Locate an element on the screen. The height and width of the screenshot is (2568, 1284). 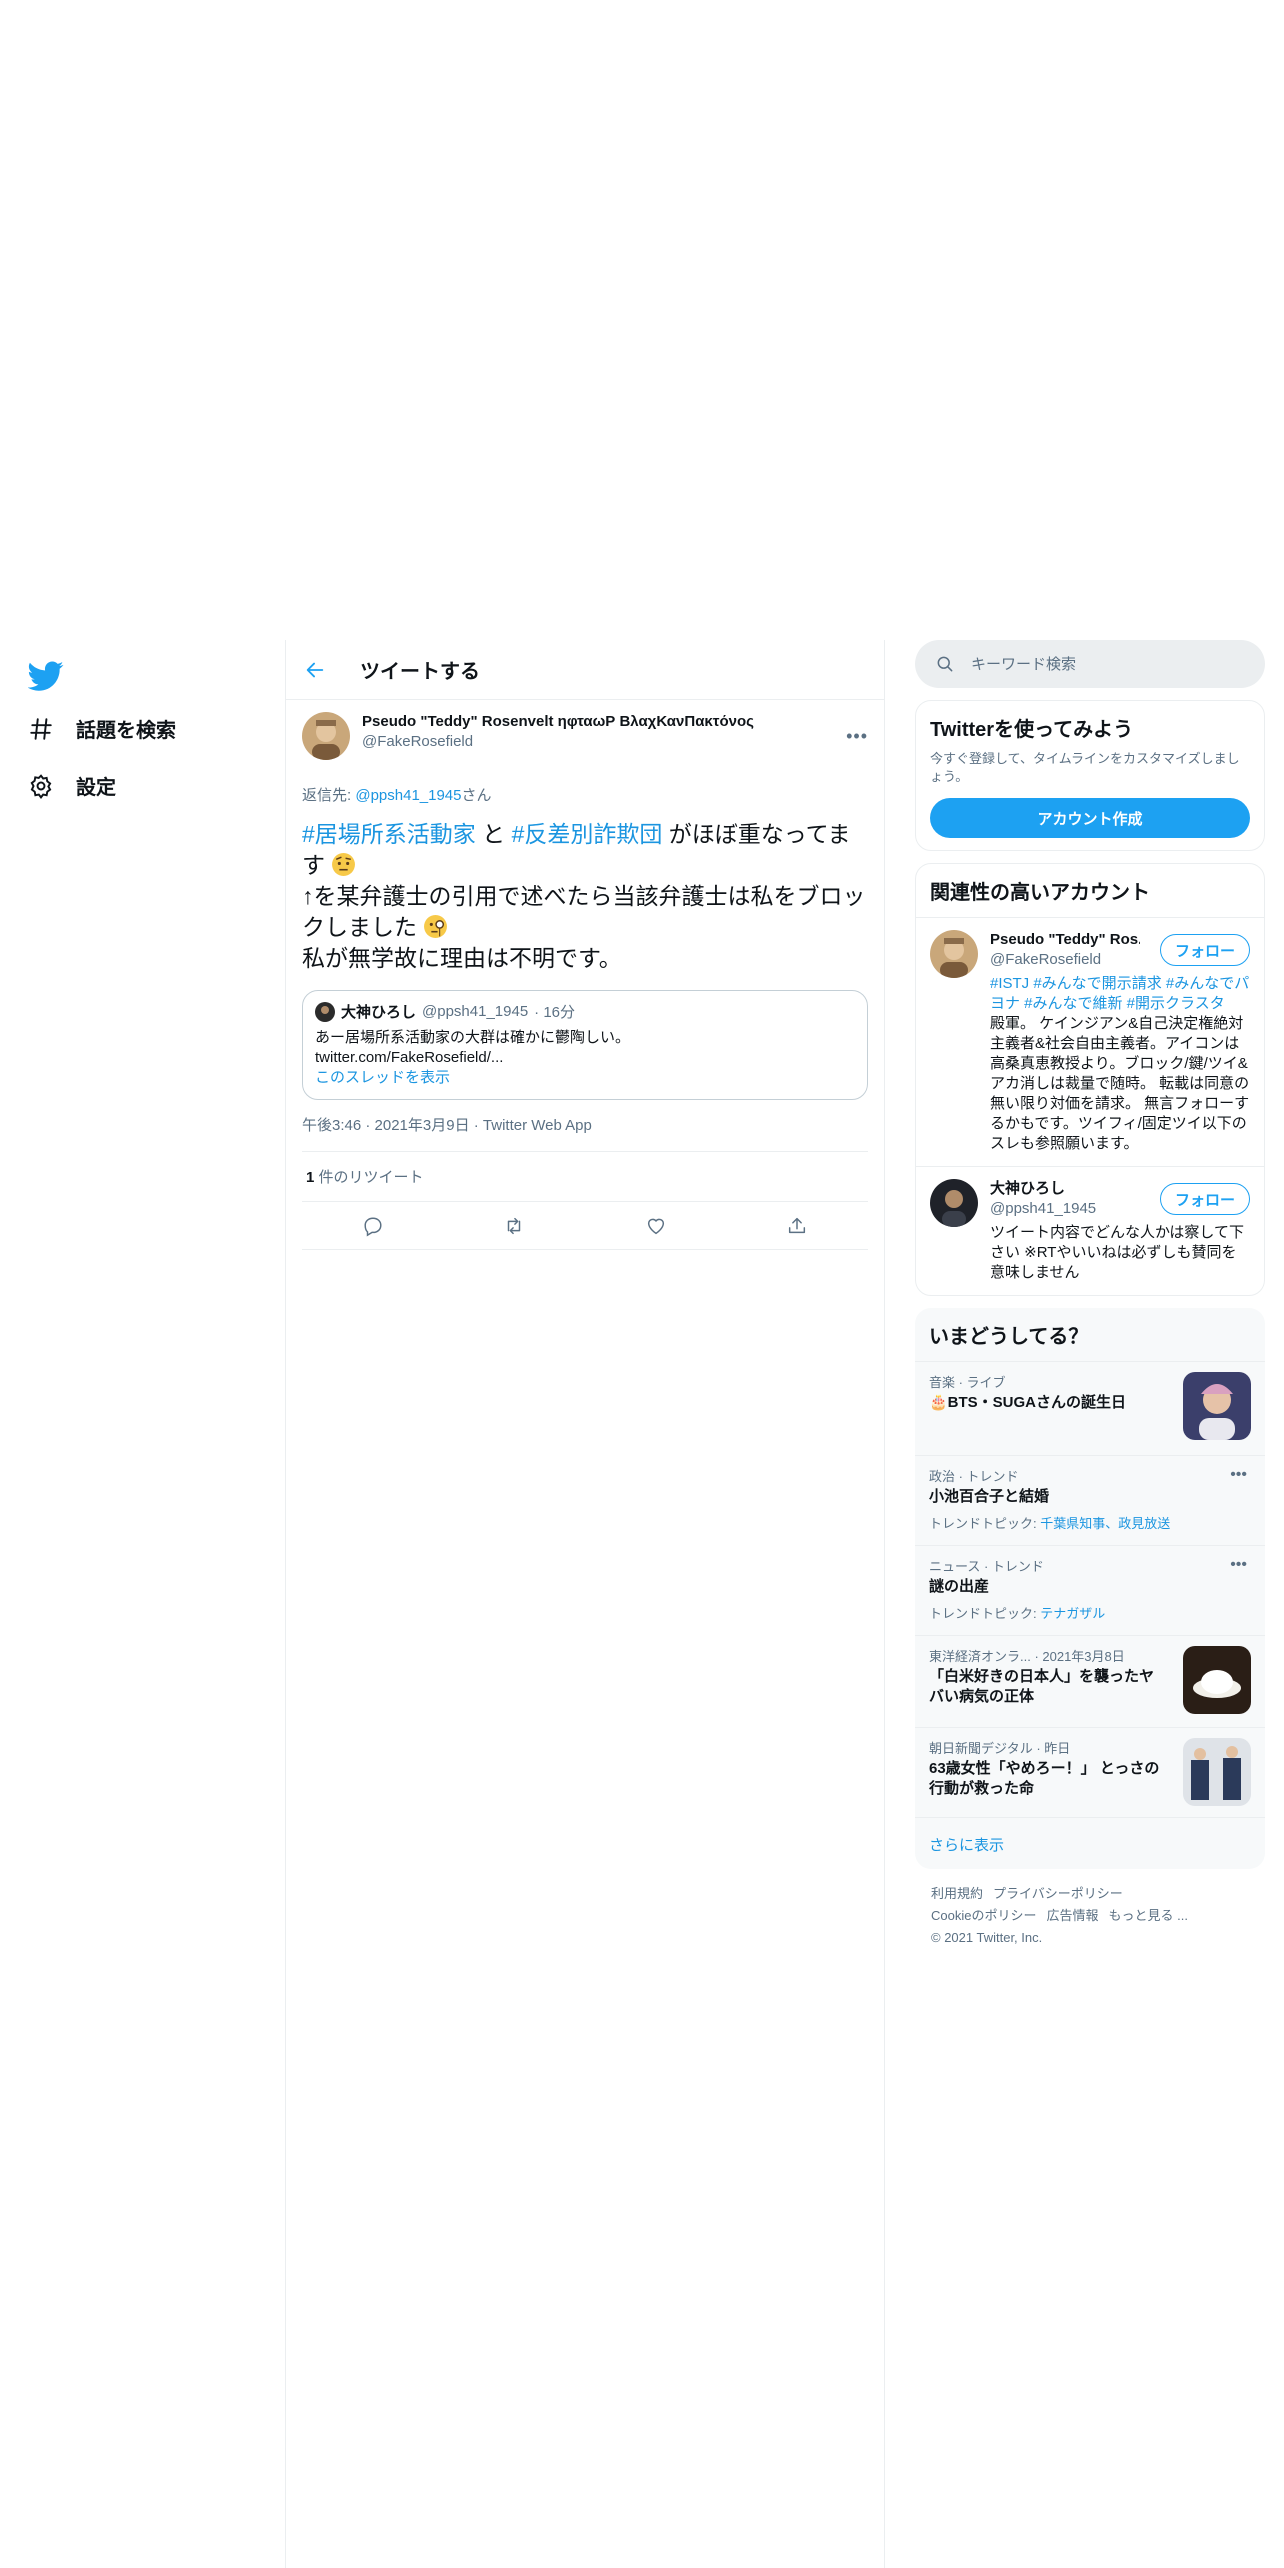
hashtag-link: #反差別詐欺団 is located at coordinates (587, 834).